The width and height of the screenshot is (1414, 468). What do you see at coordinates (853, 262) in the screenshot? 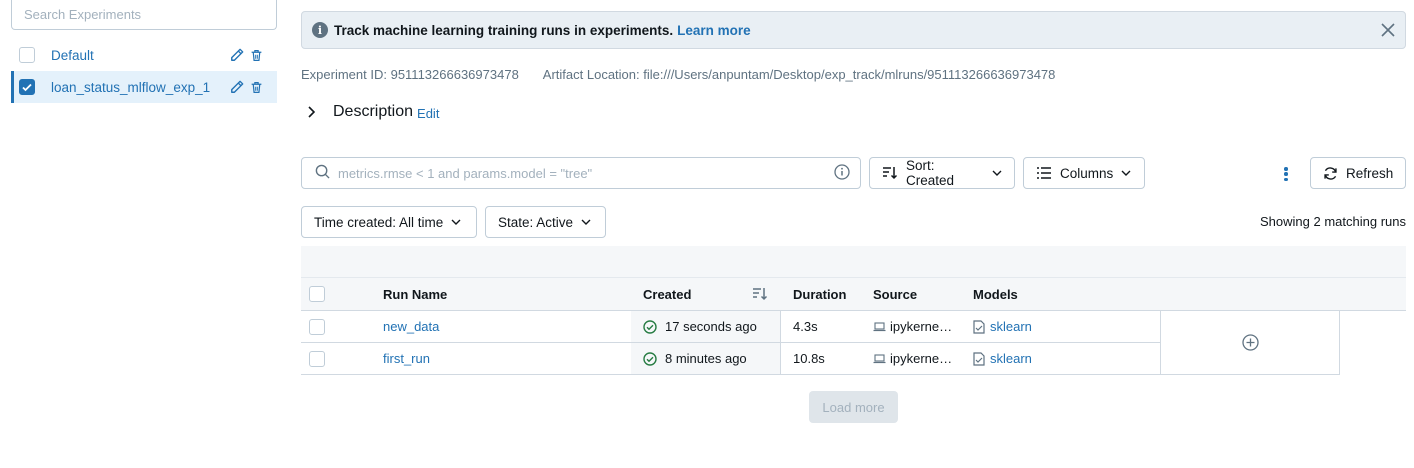
I see `table-group-header` at bounding box center [853, 262].